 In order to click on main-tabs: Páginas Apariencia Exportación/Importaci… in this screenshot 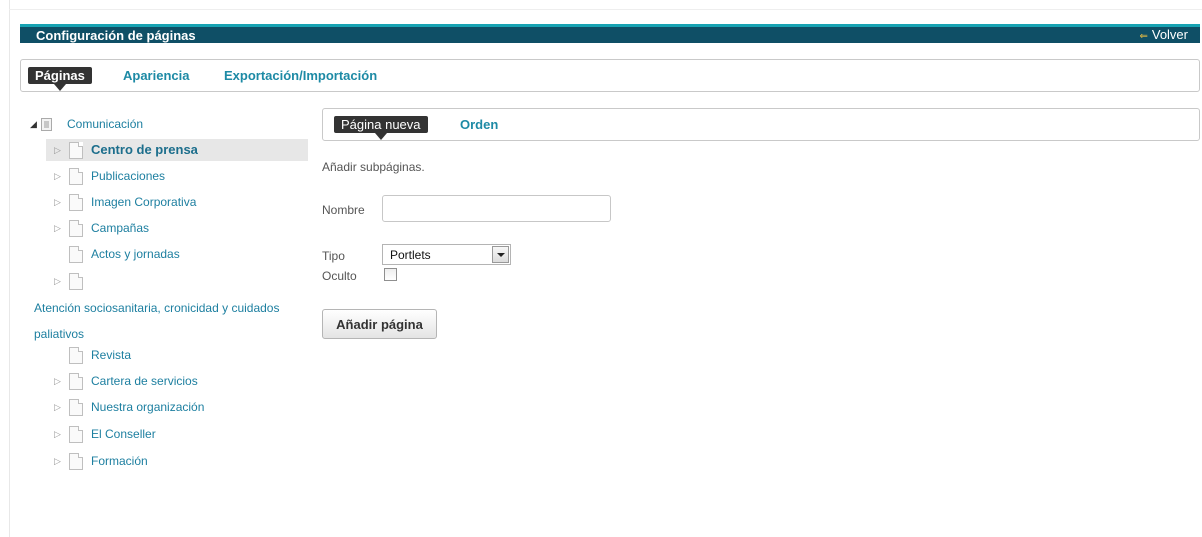, I will do `click(610, 75)`.